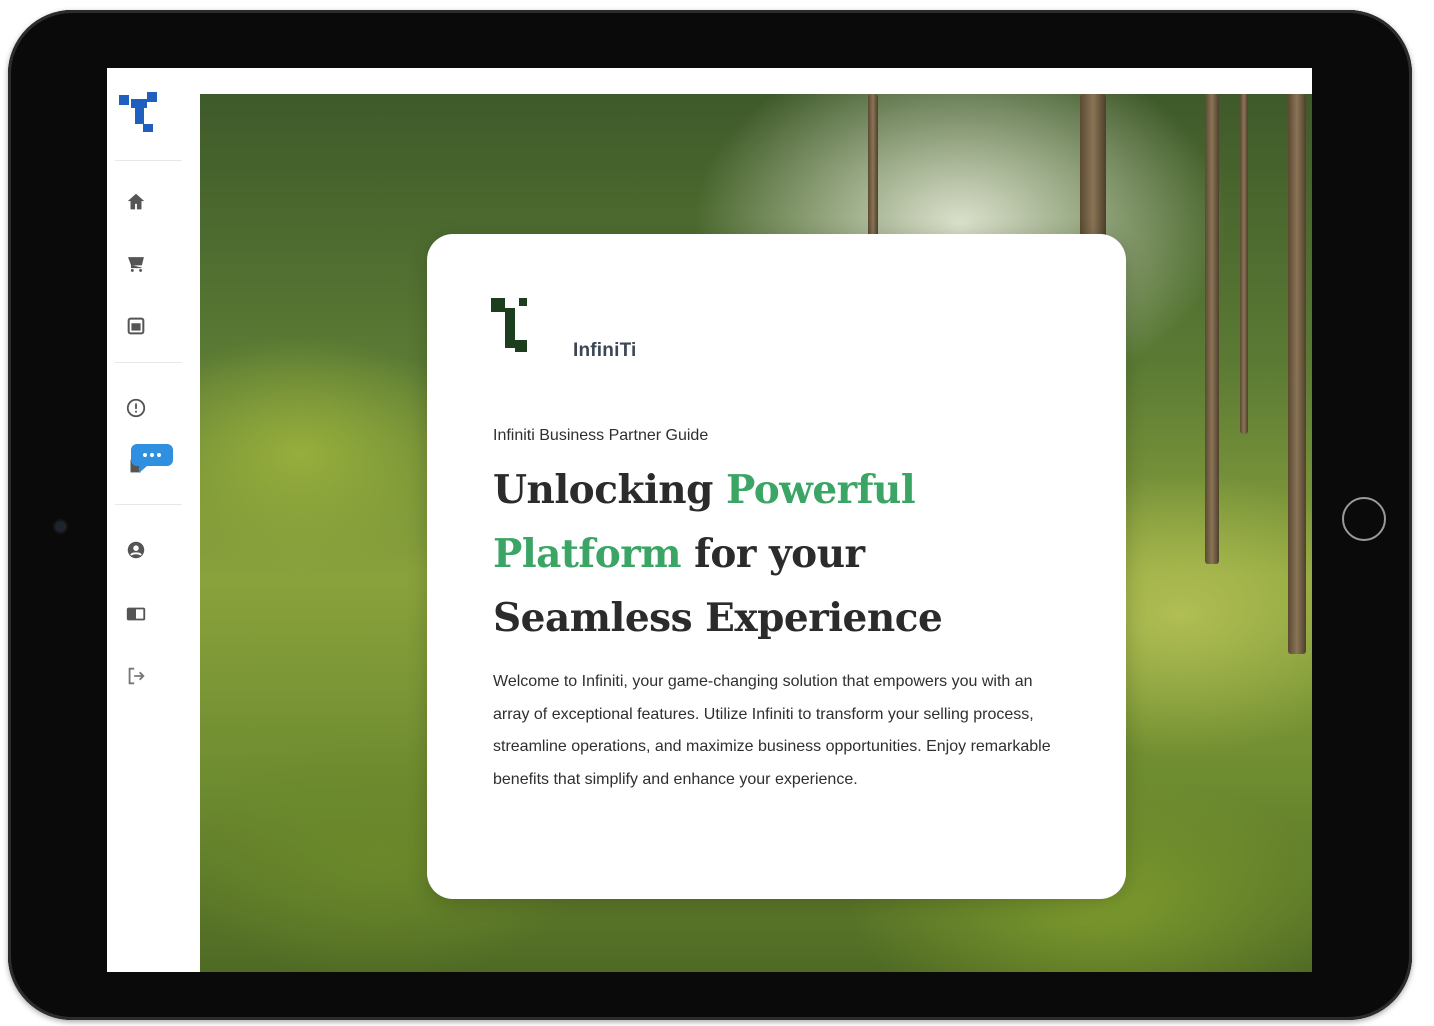 The height and width of the screenshot is (1026, 1434). I want to click on brand-name: InfiniTi, so click(605, 350).